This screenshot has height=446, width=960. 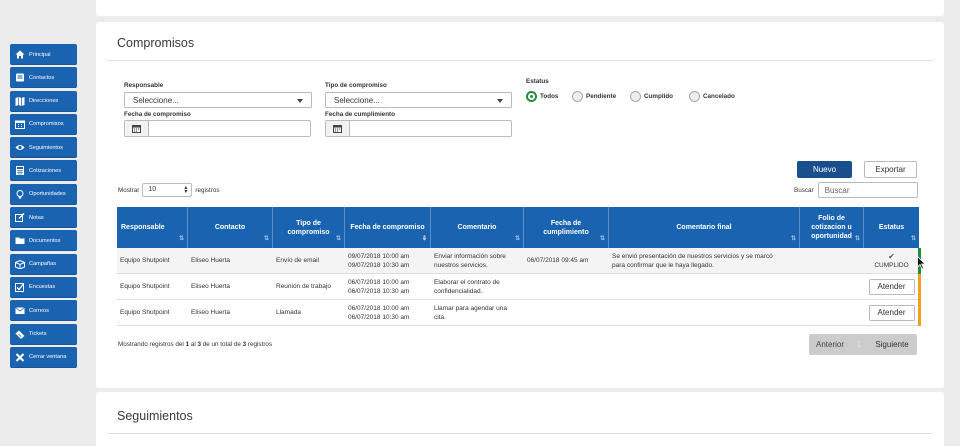 I want to click on section-title: Seguimientos, so click(x=155, y=416).